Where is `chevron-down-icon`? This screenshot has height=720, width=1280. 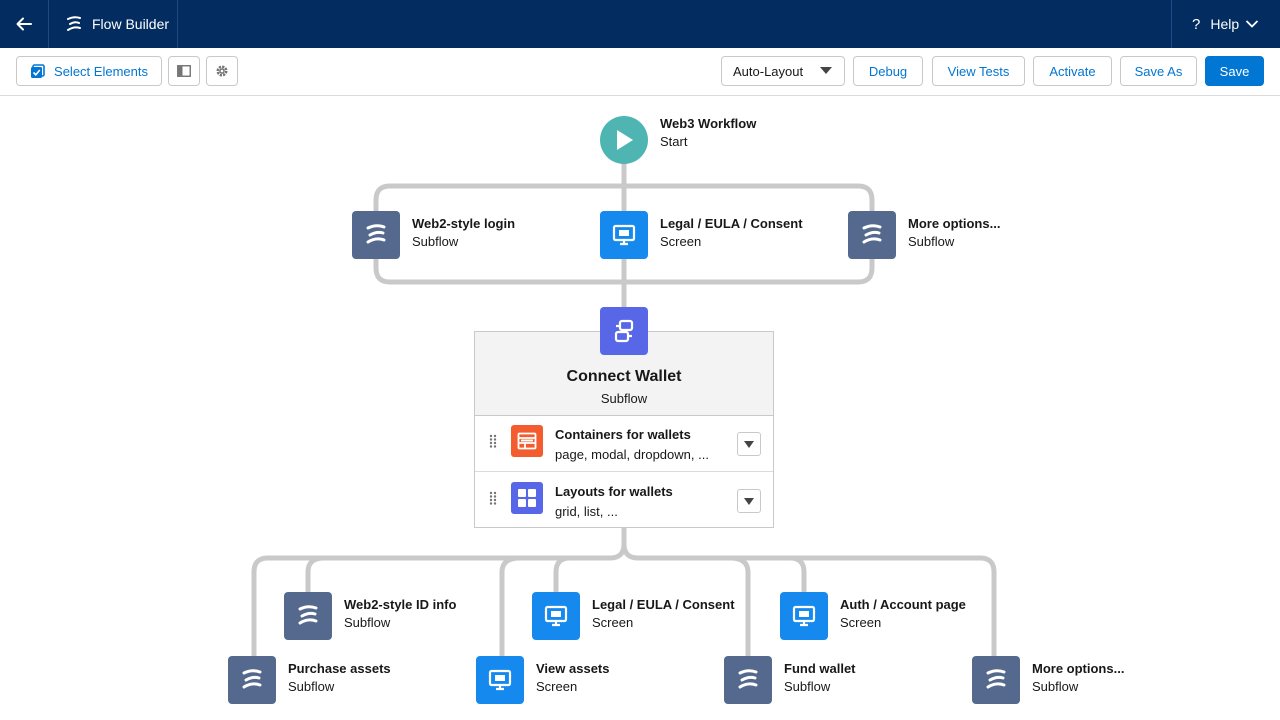
chevron-down-icon is located at coordinates (1252, 24).